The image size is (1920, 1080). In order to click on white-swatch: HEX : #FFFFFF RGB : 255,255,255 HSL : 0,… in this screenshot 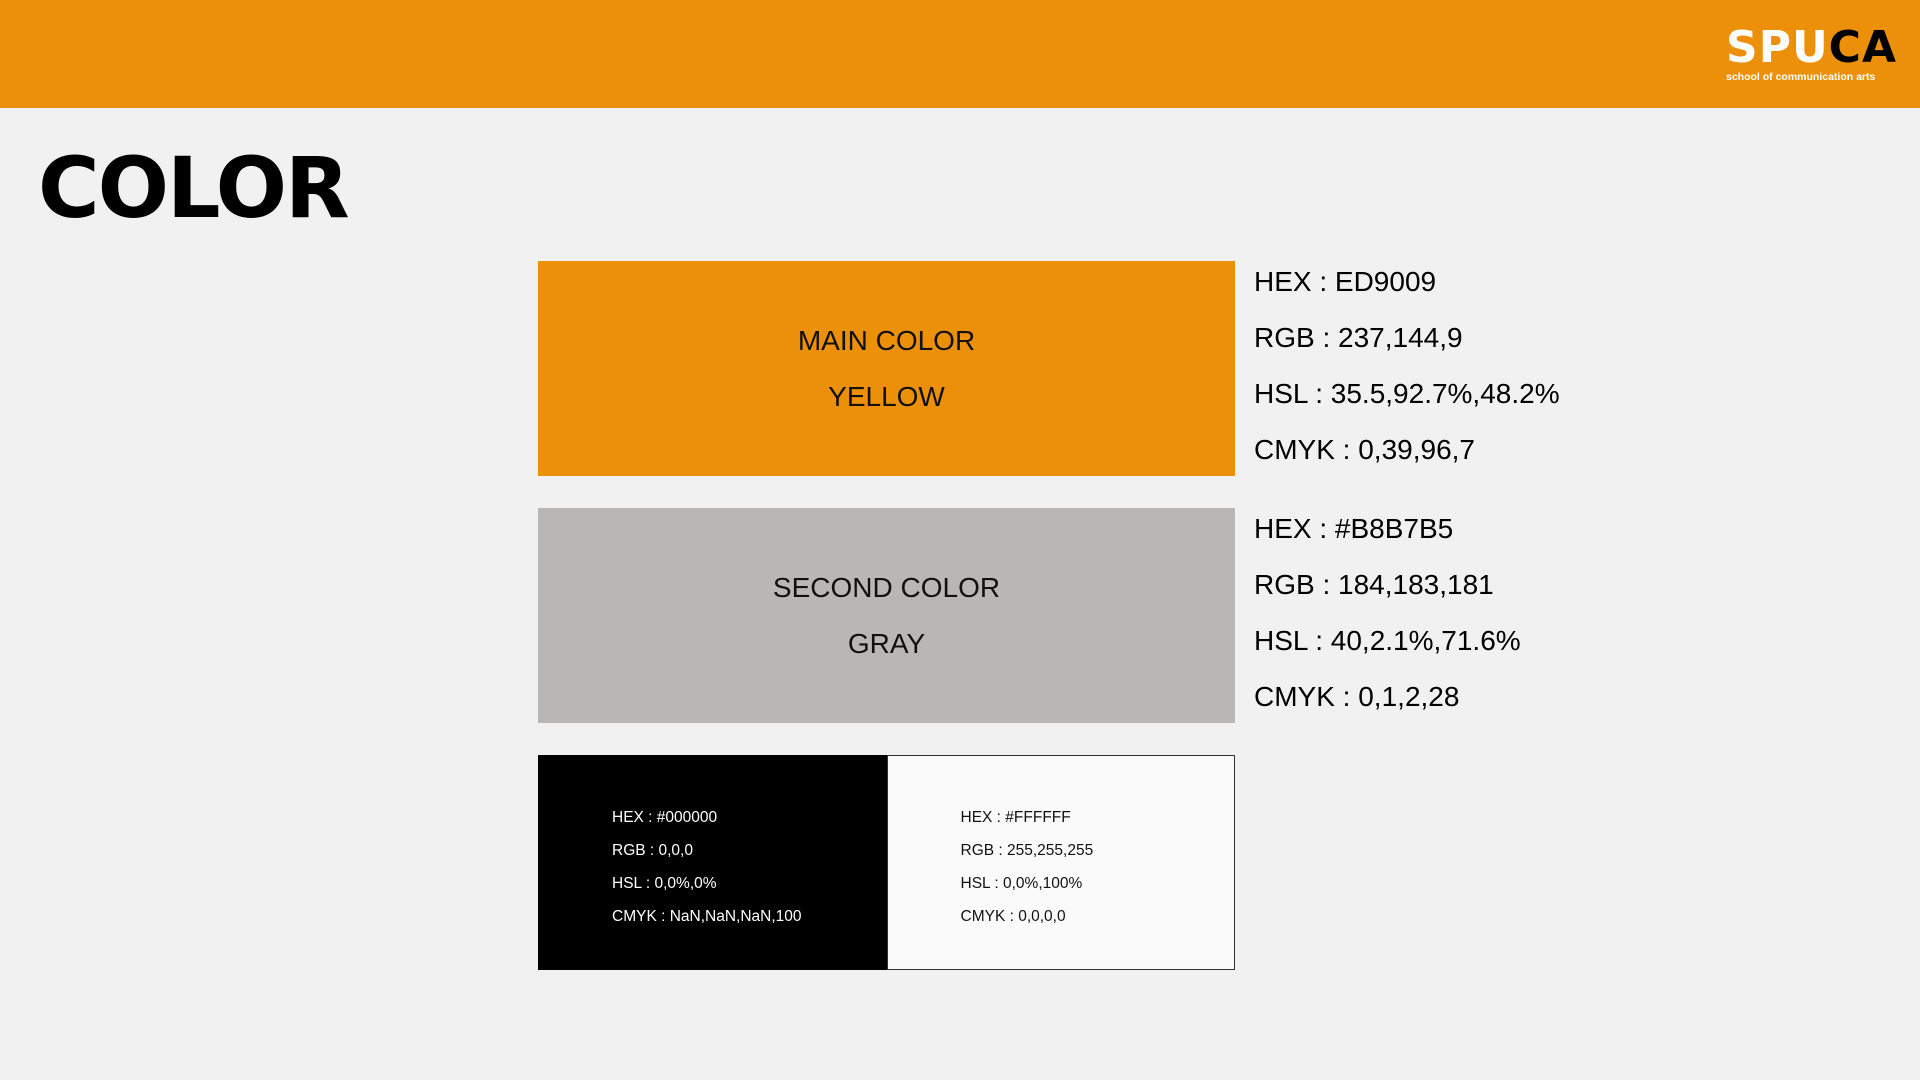, I will do `click(1060, 862)`.